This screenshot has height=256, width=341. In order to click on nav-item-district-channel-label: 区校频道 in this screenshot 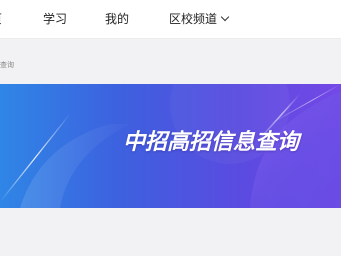, I will do `click(193, 19)`.